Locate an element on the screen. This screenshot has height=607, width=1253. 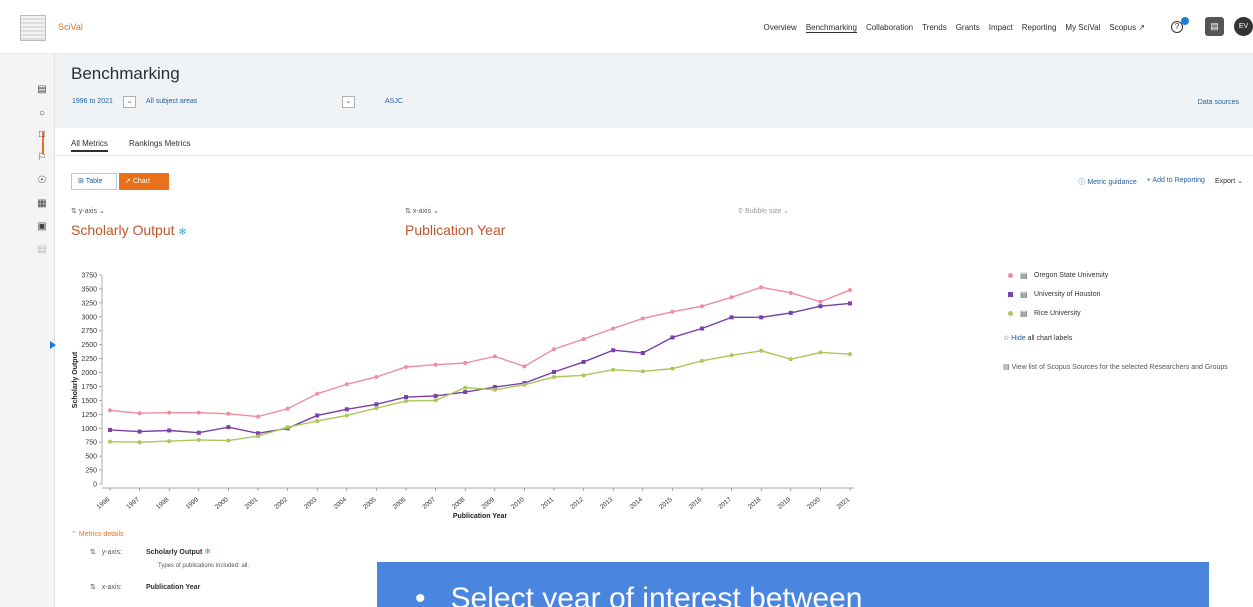
x-tick-label: 1996 is located at coordinates (104, 503).